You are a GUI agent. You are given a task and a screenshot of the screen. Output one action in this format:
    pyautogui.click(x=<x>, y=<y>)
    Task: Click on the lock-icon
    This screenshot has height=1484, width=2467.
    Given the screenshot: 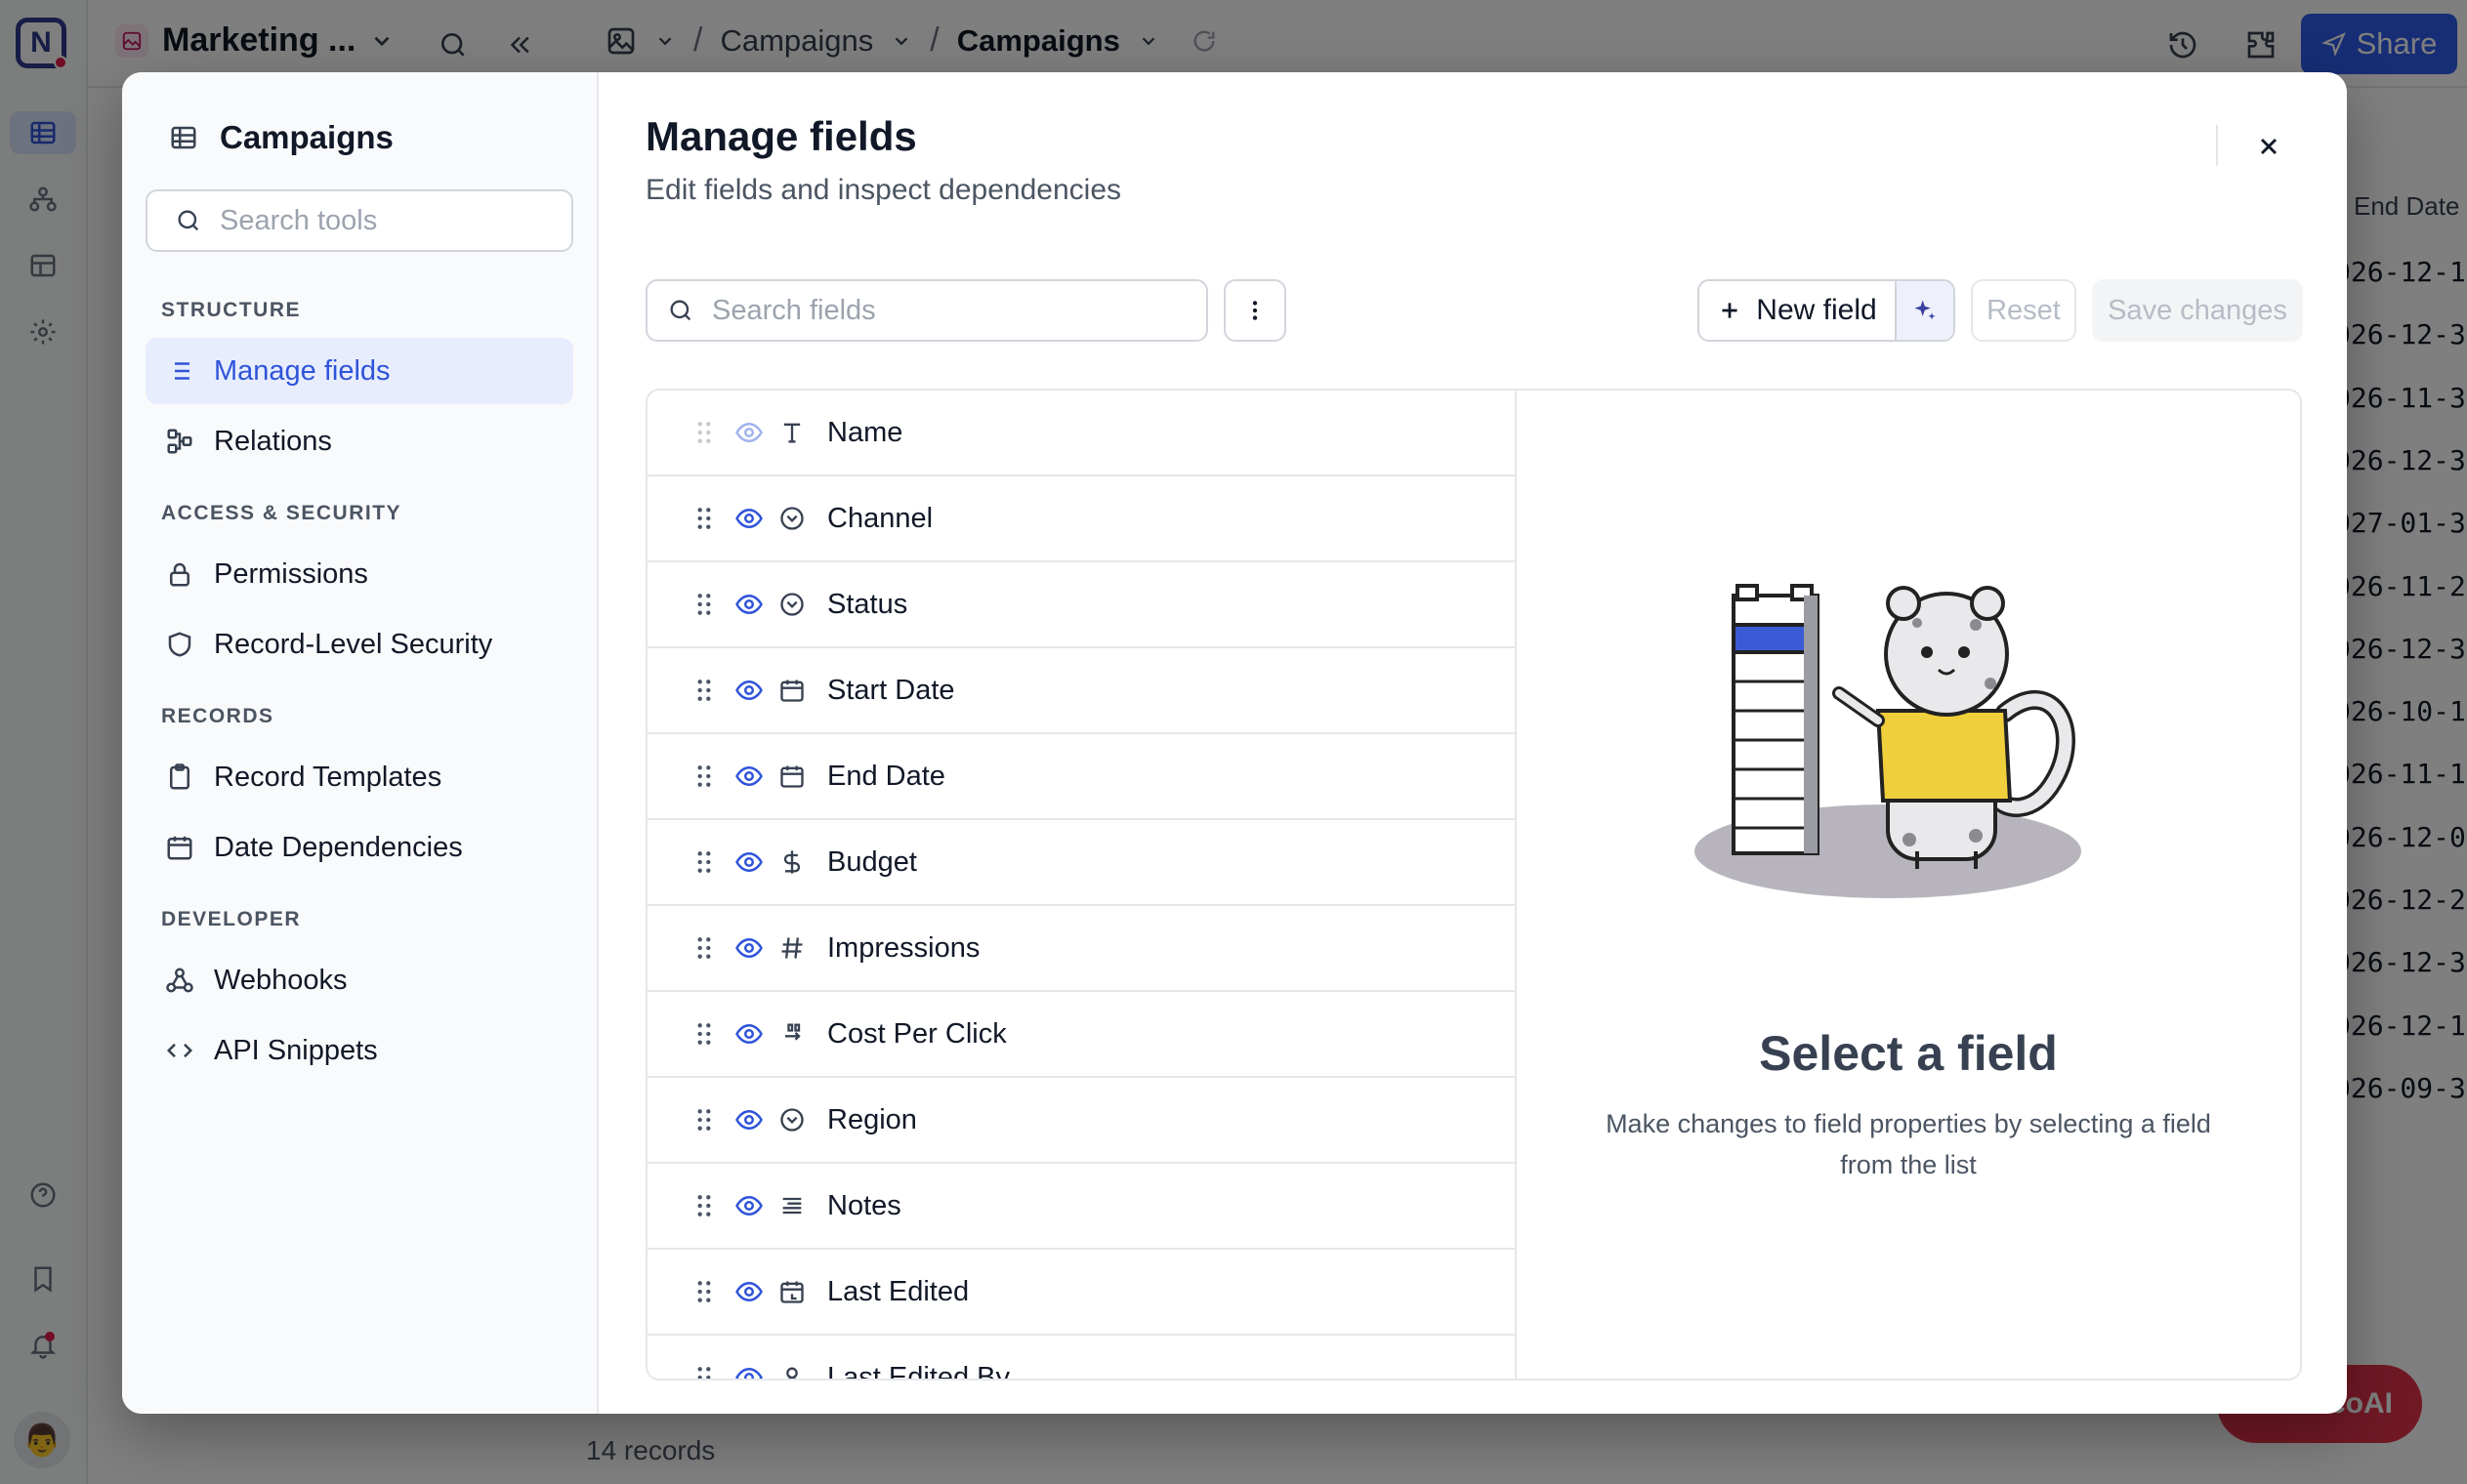 What is the action you would take?
    pyautogui.click(x=179, y=575)
    